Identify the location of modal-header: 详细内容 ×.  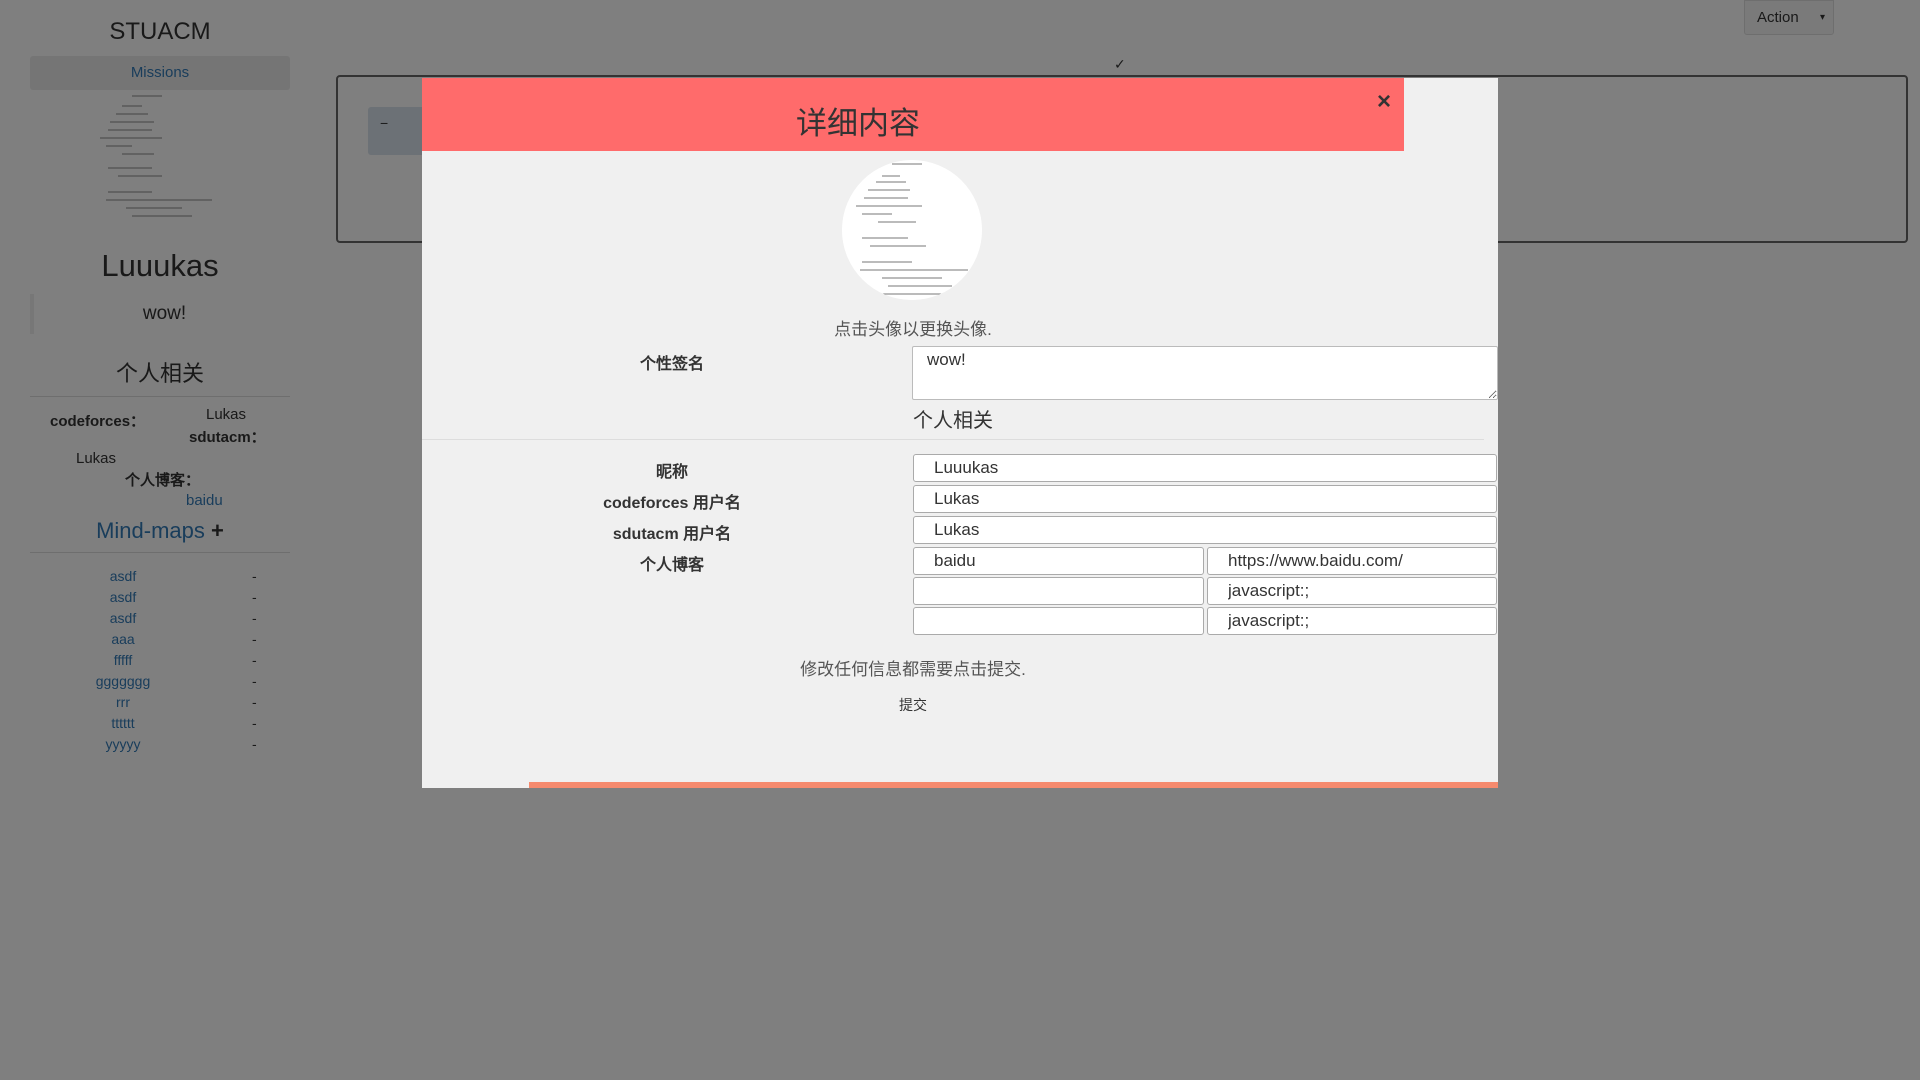
(913, 114).